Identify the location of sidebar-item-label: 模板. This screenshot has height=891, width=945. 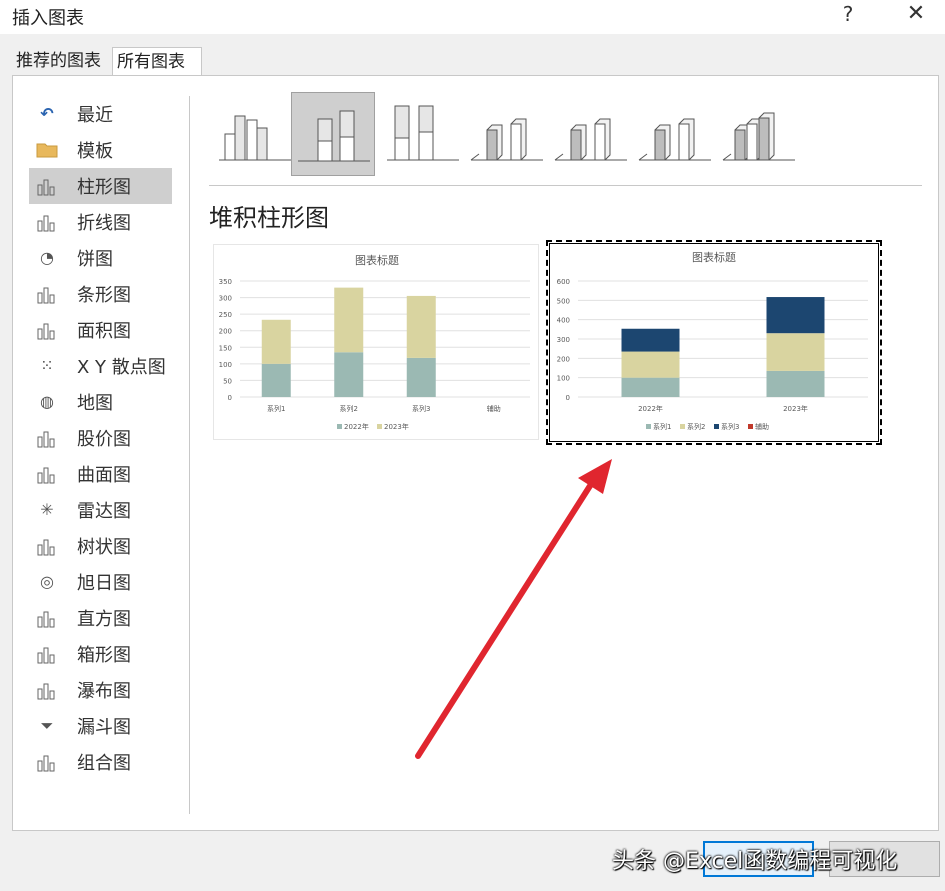
(95, 151).